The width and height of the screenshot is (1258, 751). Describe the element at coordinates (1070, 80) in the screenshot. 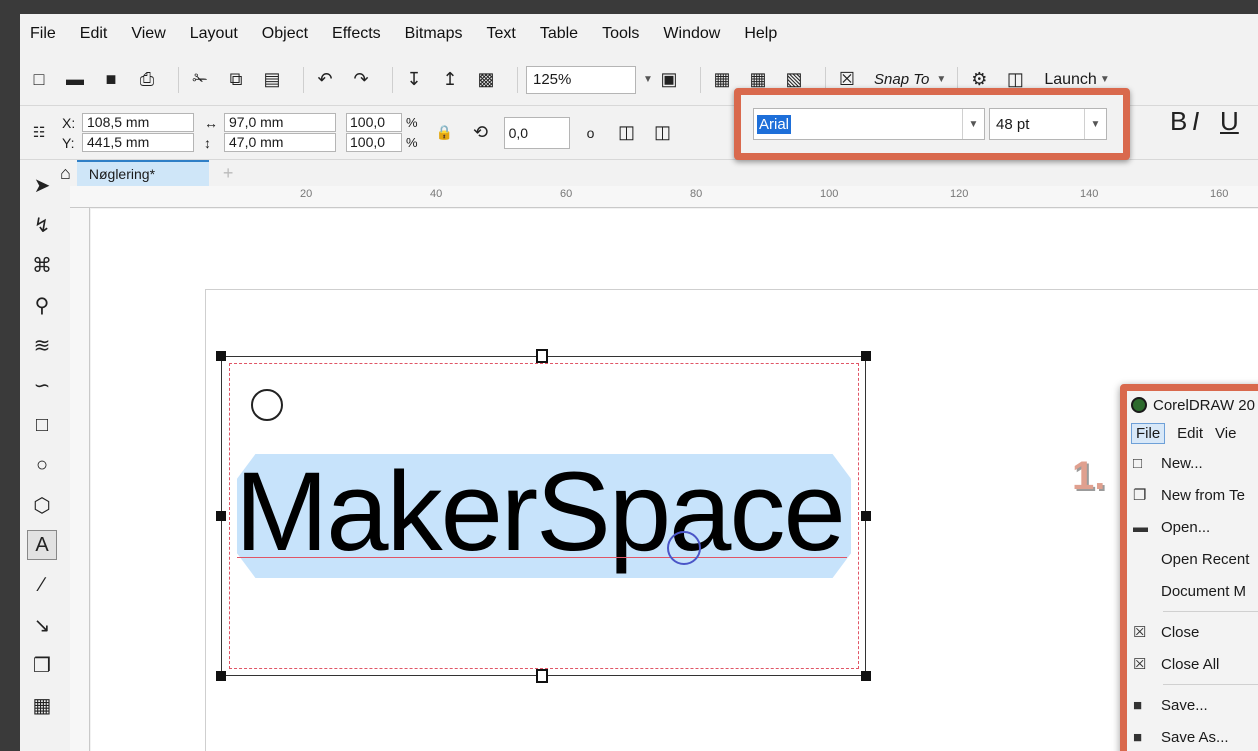

I see `launch-button: Launch` at that location.